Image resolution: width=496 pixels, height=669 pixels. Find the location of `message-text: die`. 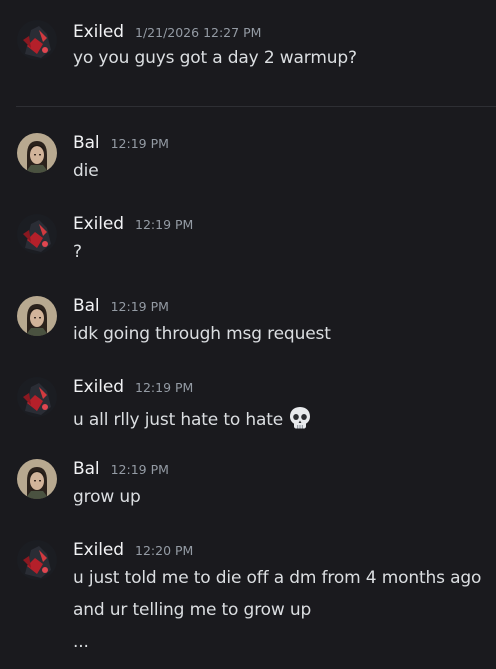

message-text: die is located at coordinates (86, 171).